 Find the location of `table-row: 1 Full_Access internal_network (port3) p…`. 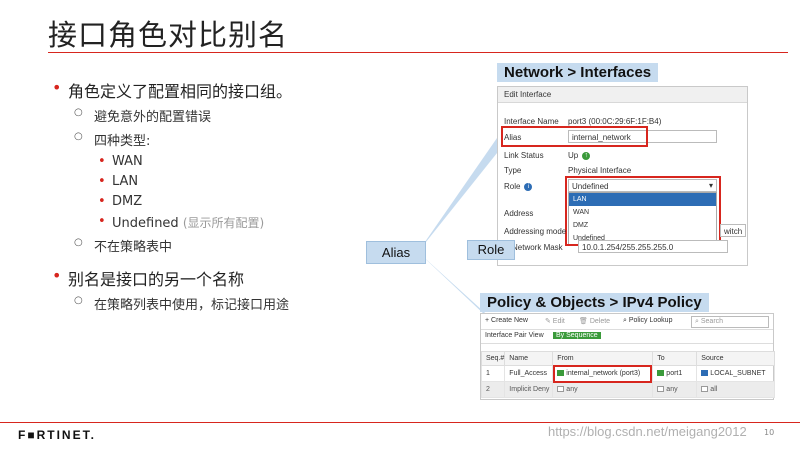

table-row: 1 Full_Access internal_network (port3) p… is located at coordinates (627, 374).